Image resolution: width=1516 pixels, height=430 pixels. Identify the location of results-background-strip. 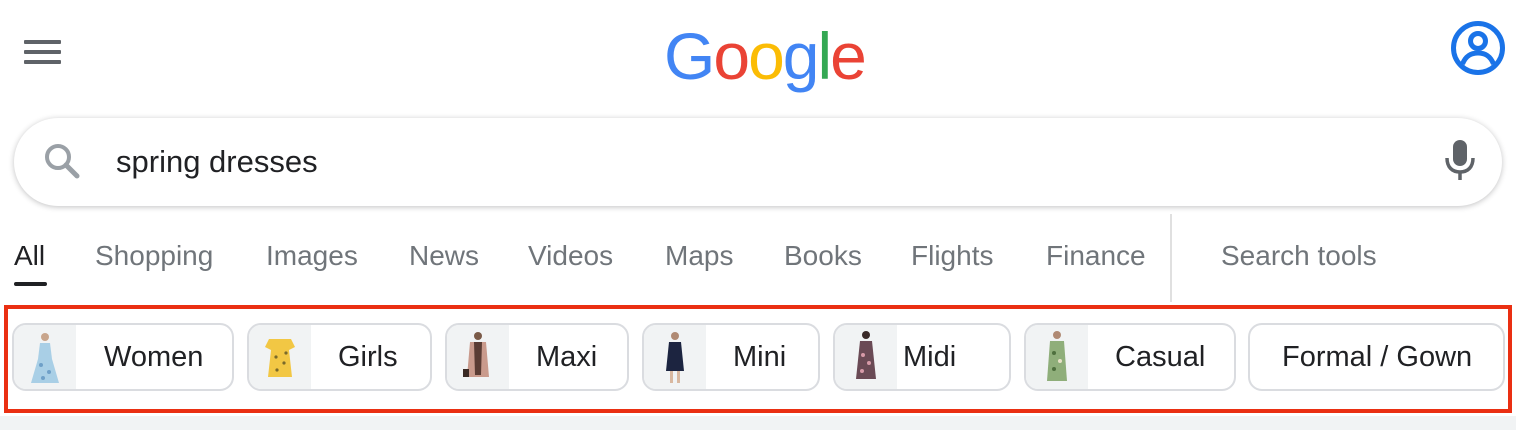
(758, 423).